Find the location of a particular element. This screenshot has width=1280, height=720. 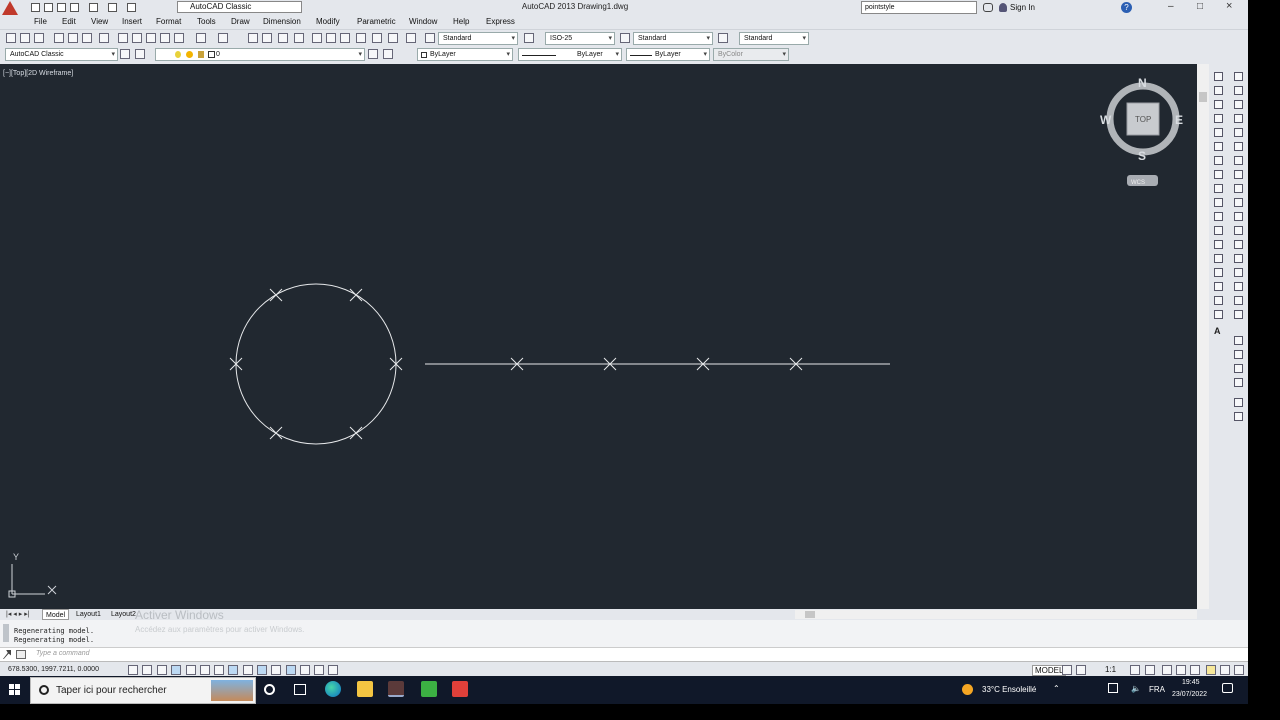

mirror-icon is located at coordinates (1238, 104).